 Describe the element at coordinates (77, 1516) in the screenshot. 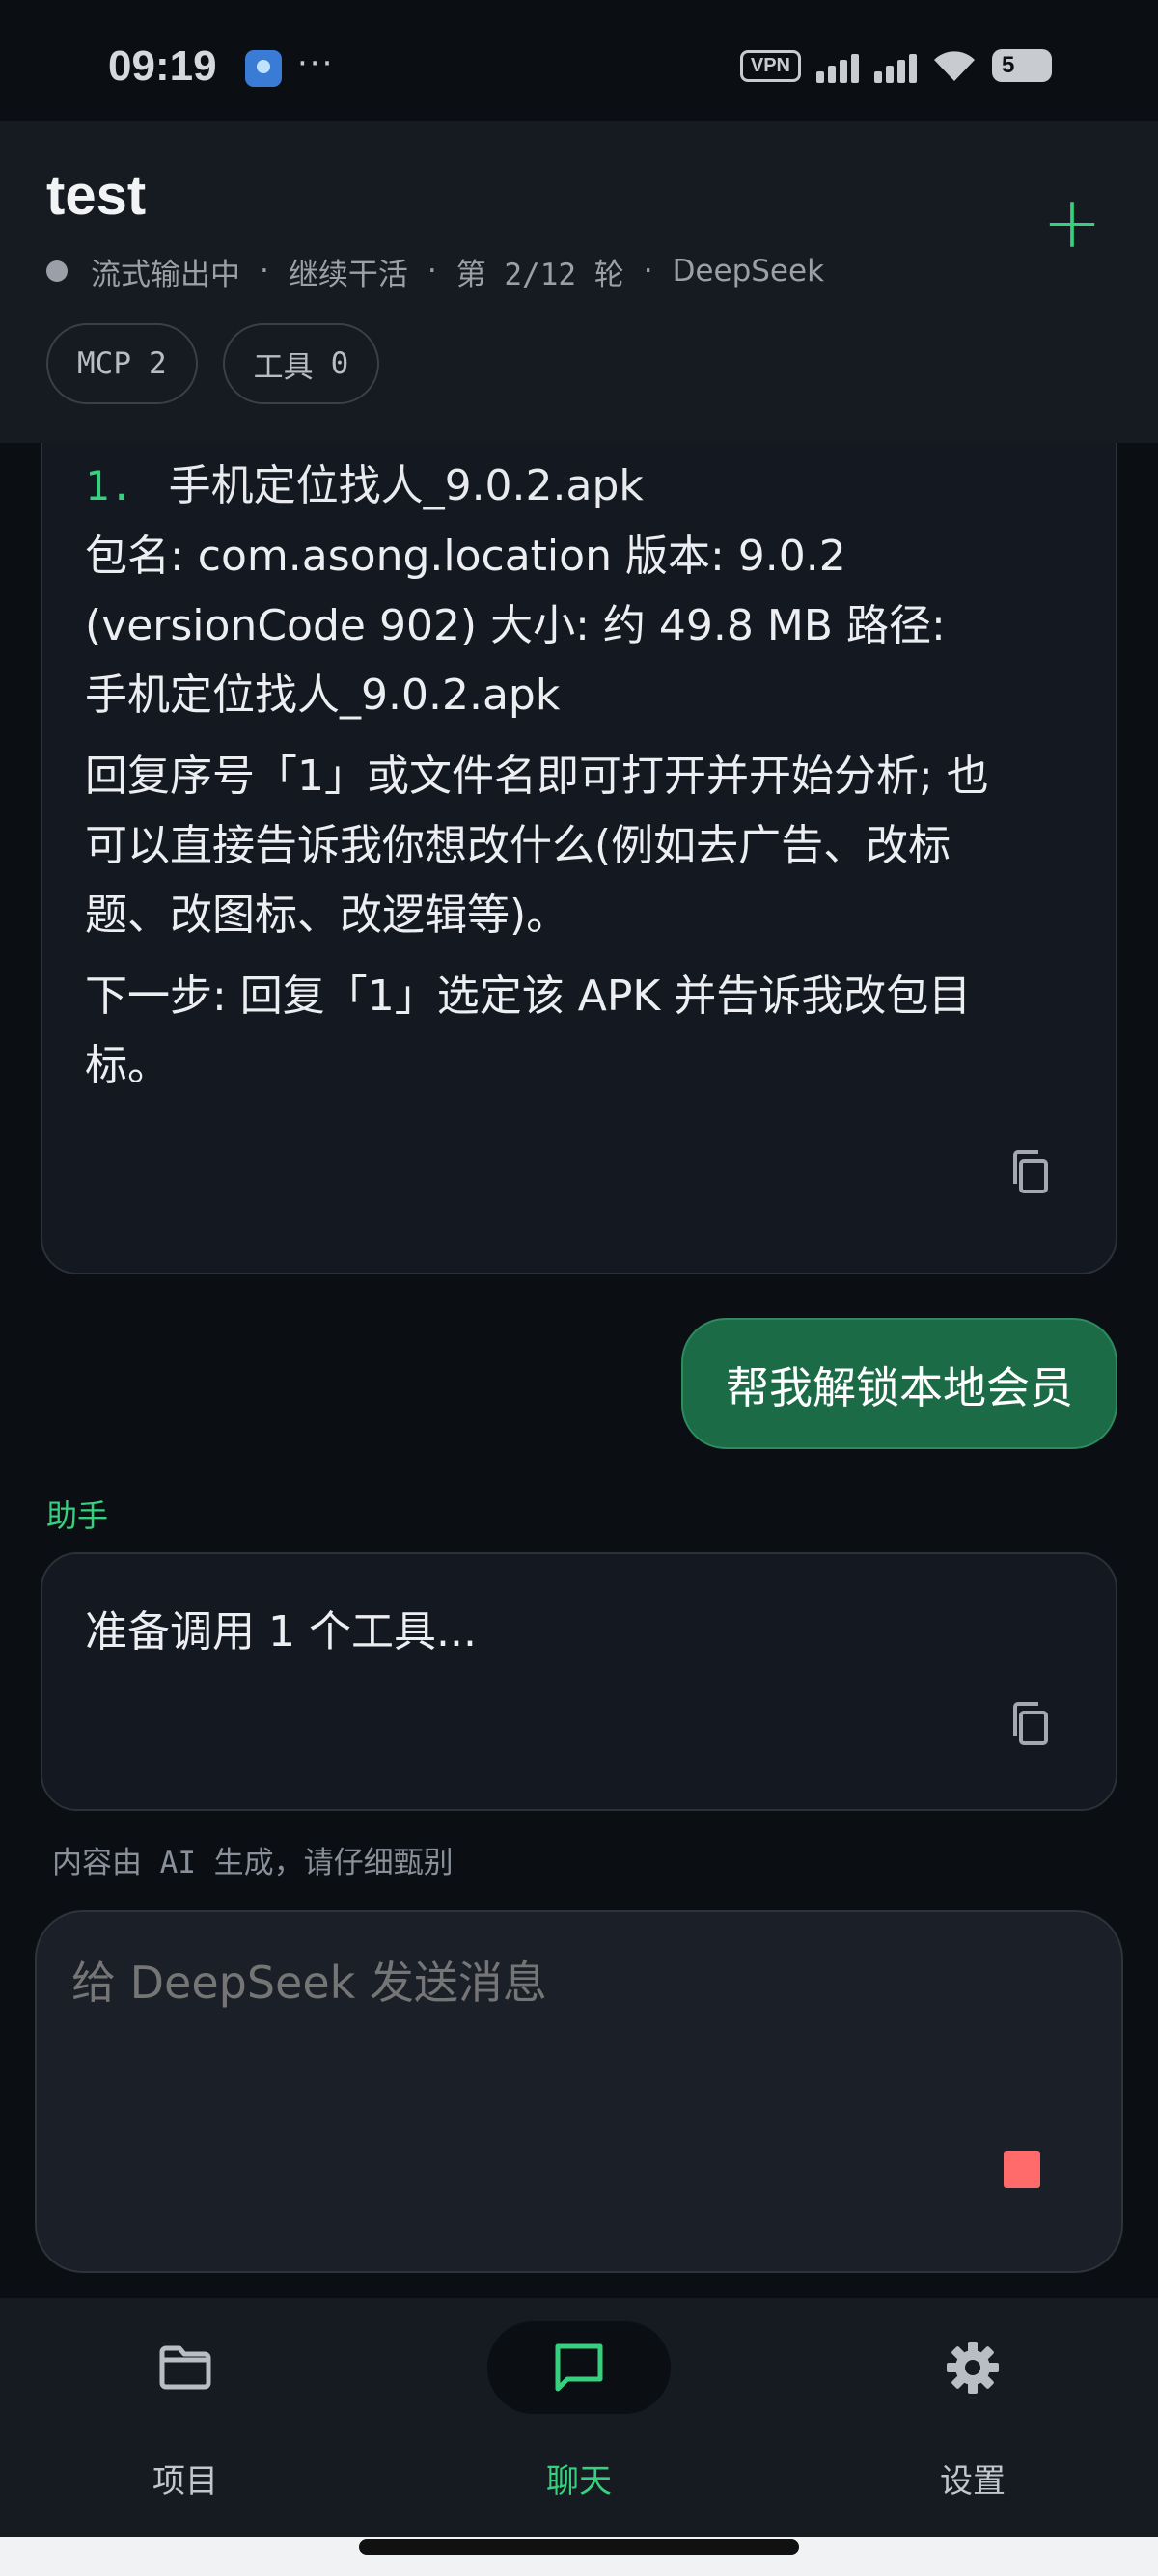

I see `assistant-label: 助手` at that location.